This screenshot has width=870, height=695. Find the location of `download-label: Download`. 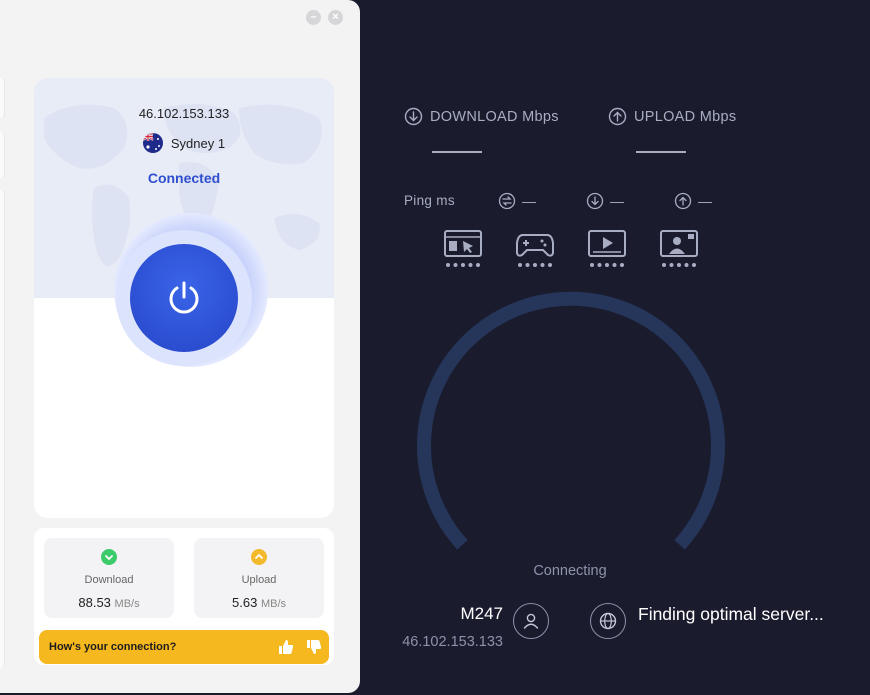

download-label: Download is located at coordinates (109, 580).